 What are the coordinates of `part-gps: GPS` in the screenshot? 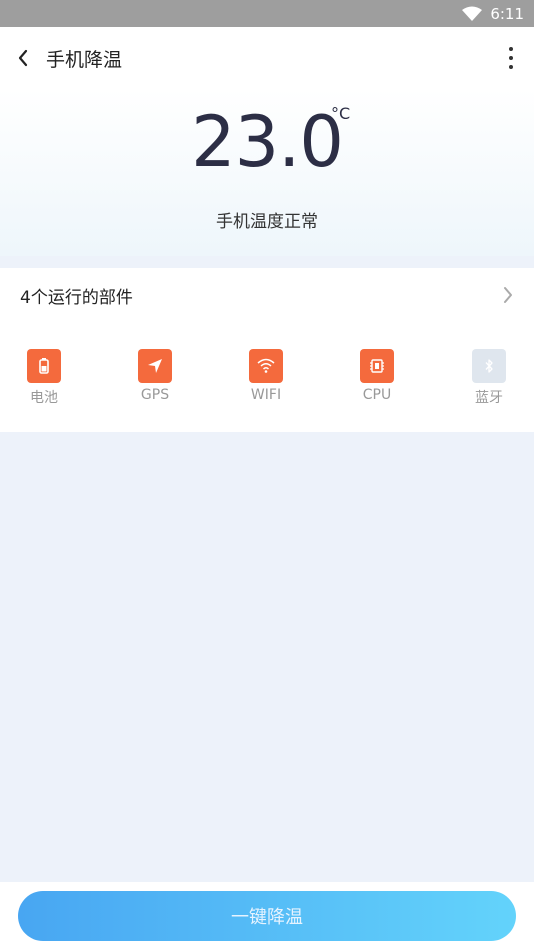 It's located at (155, 376).